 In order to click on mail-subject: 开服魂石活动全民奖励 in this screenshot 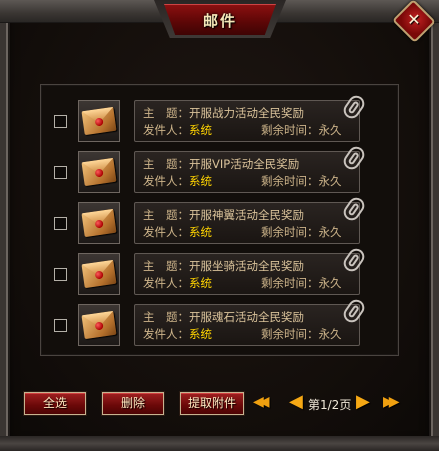, I will do `click(246, 317)`.